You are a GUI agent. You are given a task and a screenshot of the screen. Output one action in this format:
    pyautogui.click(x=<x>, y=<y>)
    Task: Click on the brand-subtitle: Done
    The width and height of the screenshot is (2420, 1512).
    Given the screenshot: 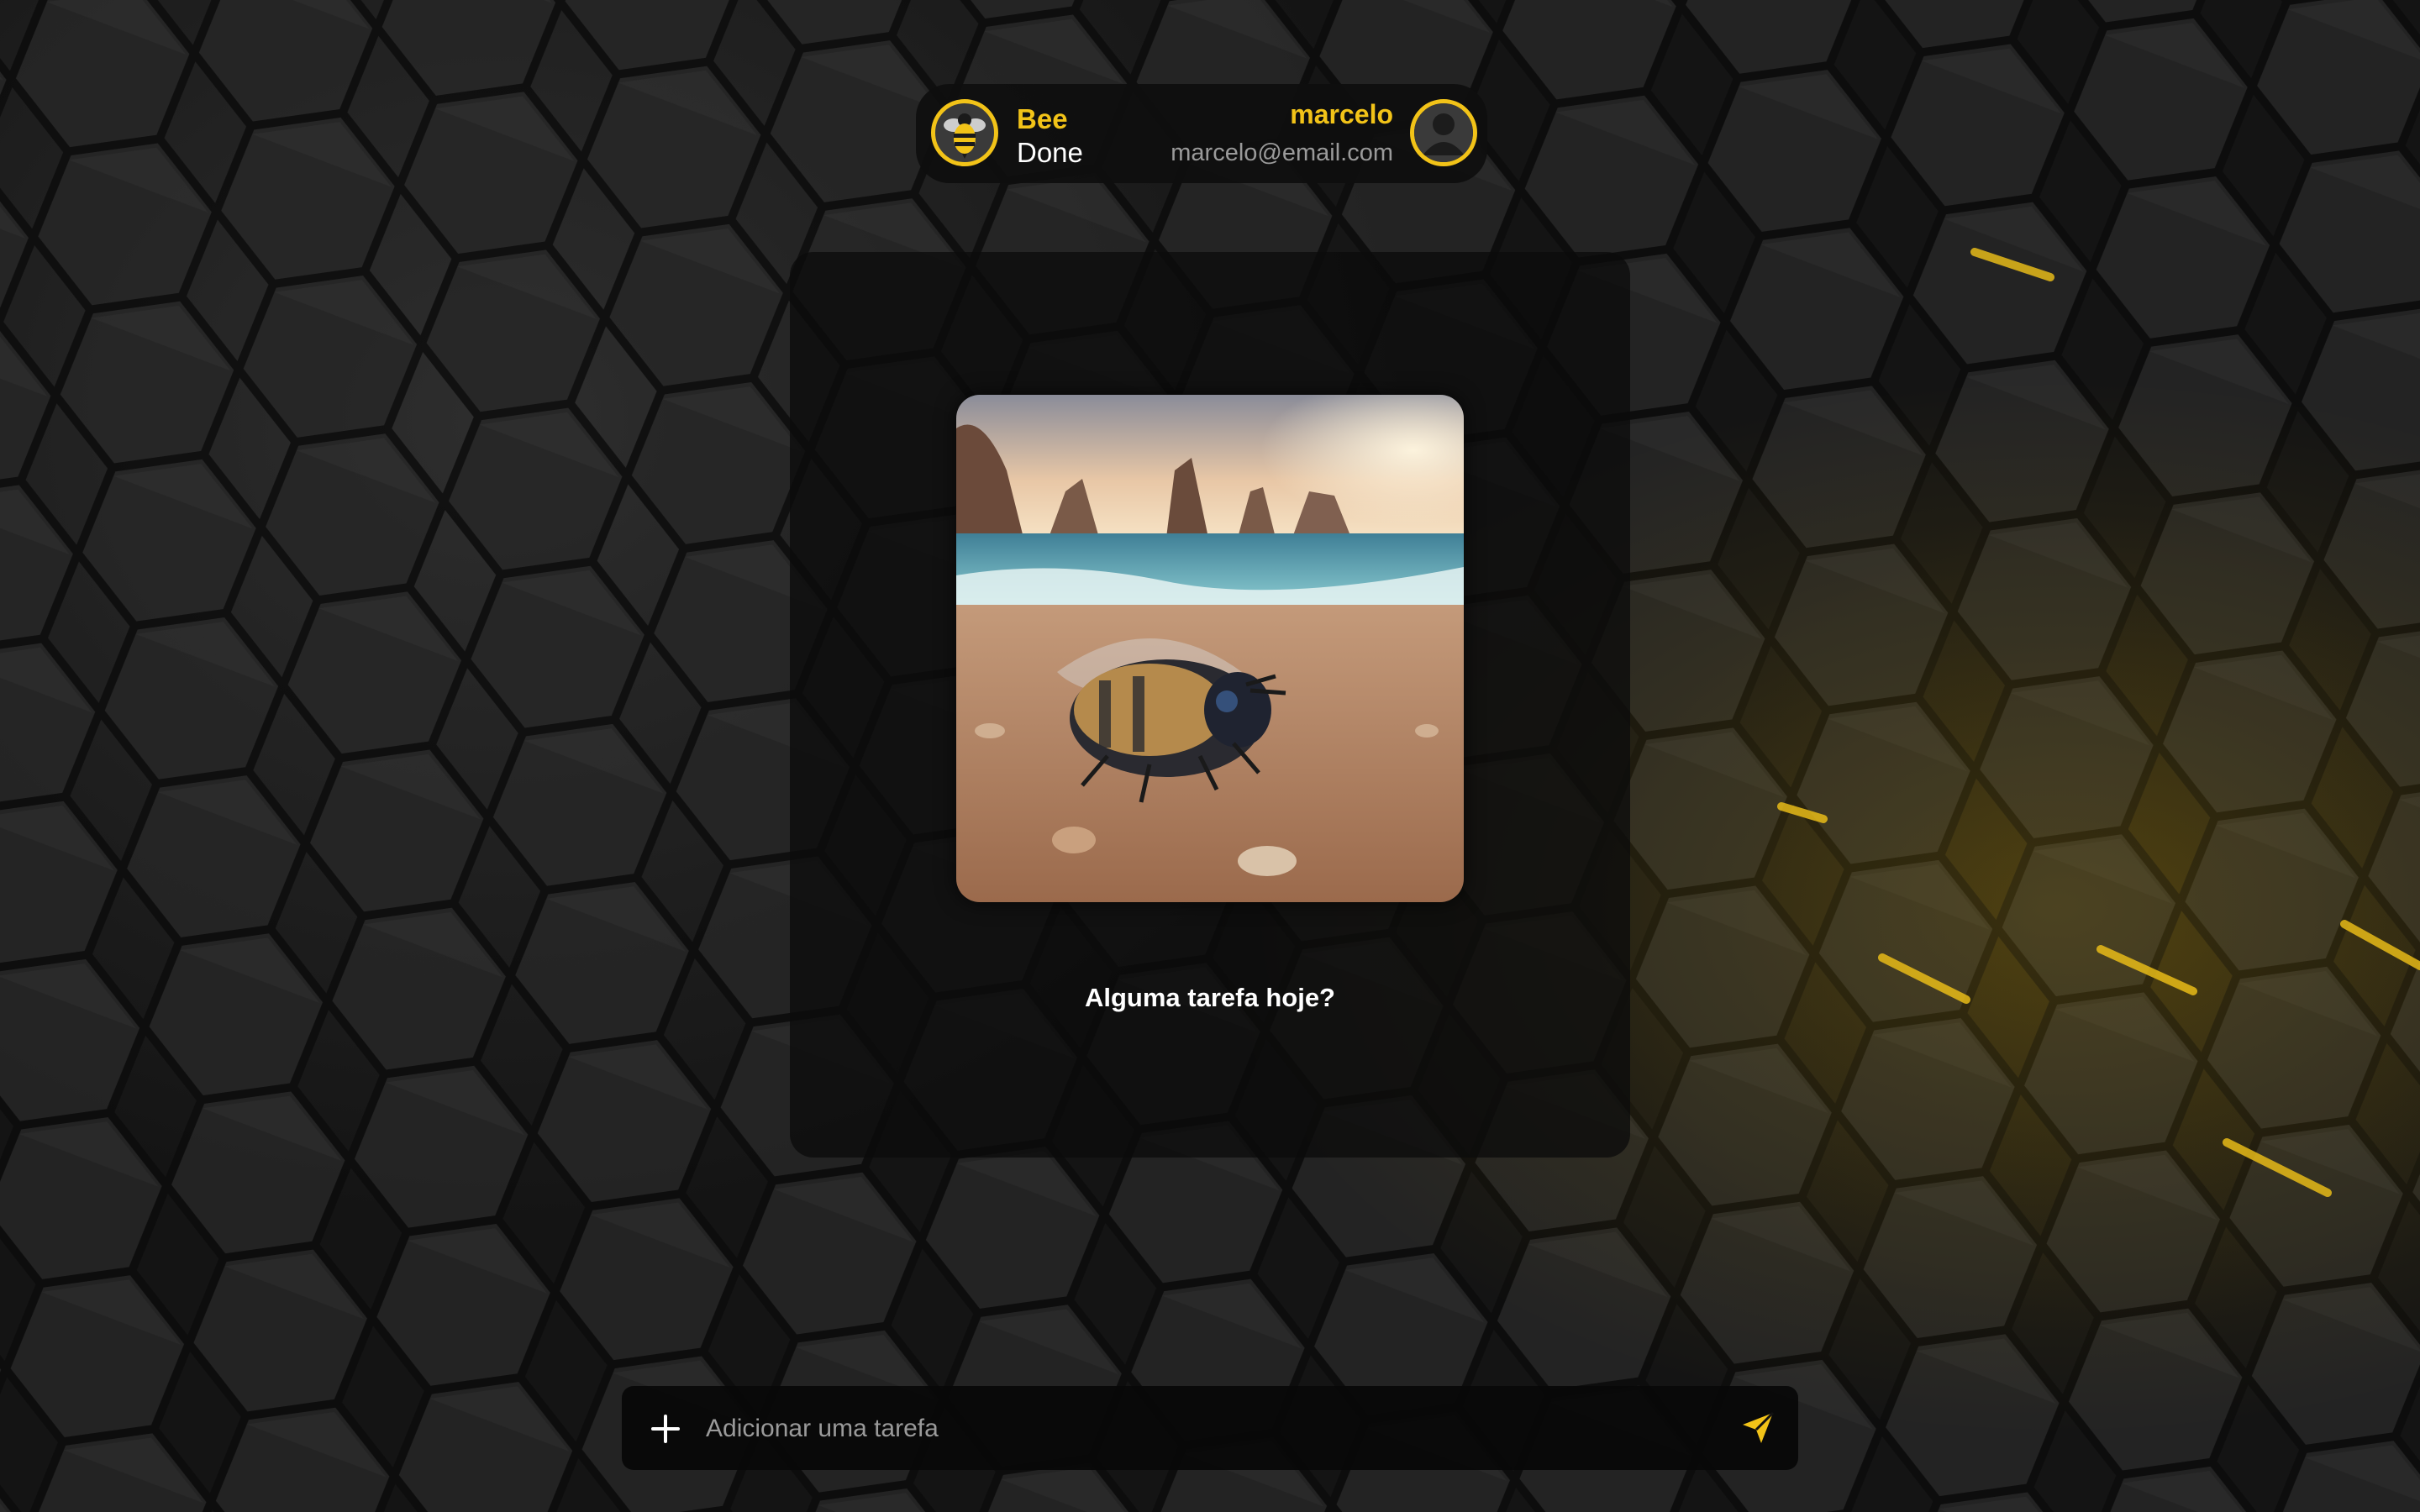 What is the action you would take?
    pyautogui.click(x=1050, y=152)
    